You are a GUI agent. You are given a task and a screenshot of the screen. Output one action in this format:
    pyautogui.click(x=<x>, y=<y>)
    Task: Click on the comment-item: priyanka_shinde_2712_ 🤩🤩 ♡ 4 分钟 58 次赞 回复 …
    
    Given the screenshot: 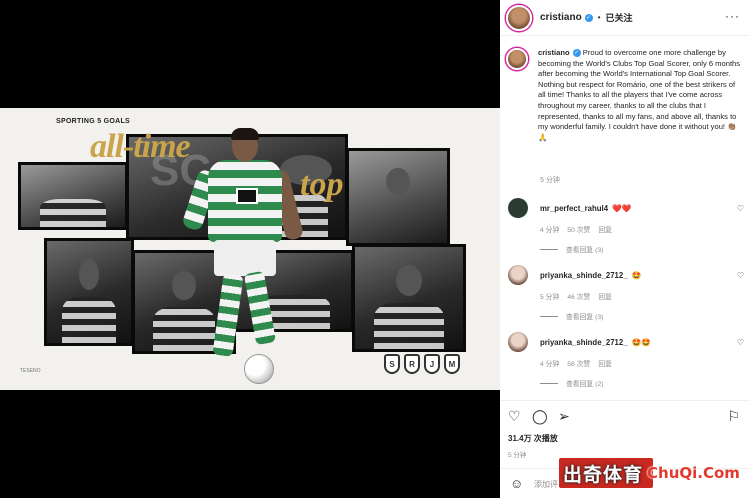 What is the action you would take?
    pyautogui.click(x=628, y=360)
    